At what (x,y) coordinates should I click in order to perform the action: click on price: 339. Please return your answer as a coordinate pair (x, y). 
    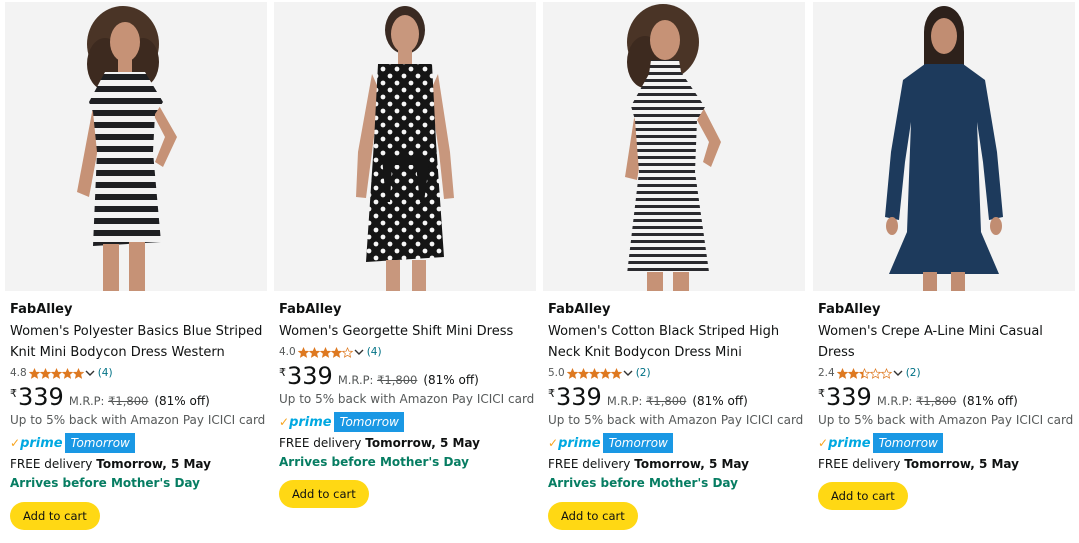
    Looking at the image, I should click on (579, 397).